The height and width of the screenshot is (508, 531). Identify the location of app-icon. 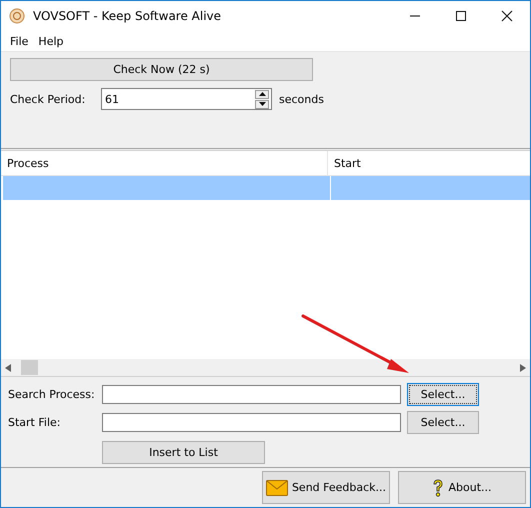
(17, 16).